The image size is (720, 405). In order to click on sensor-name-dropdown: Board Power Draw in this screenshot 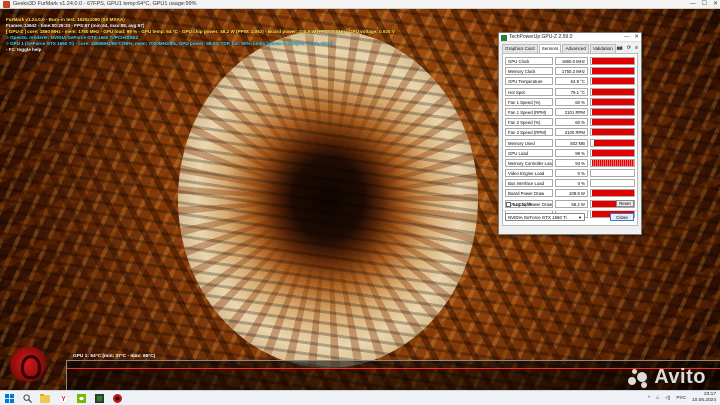, I will do `click(529, 193)`.